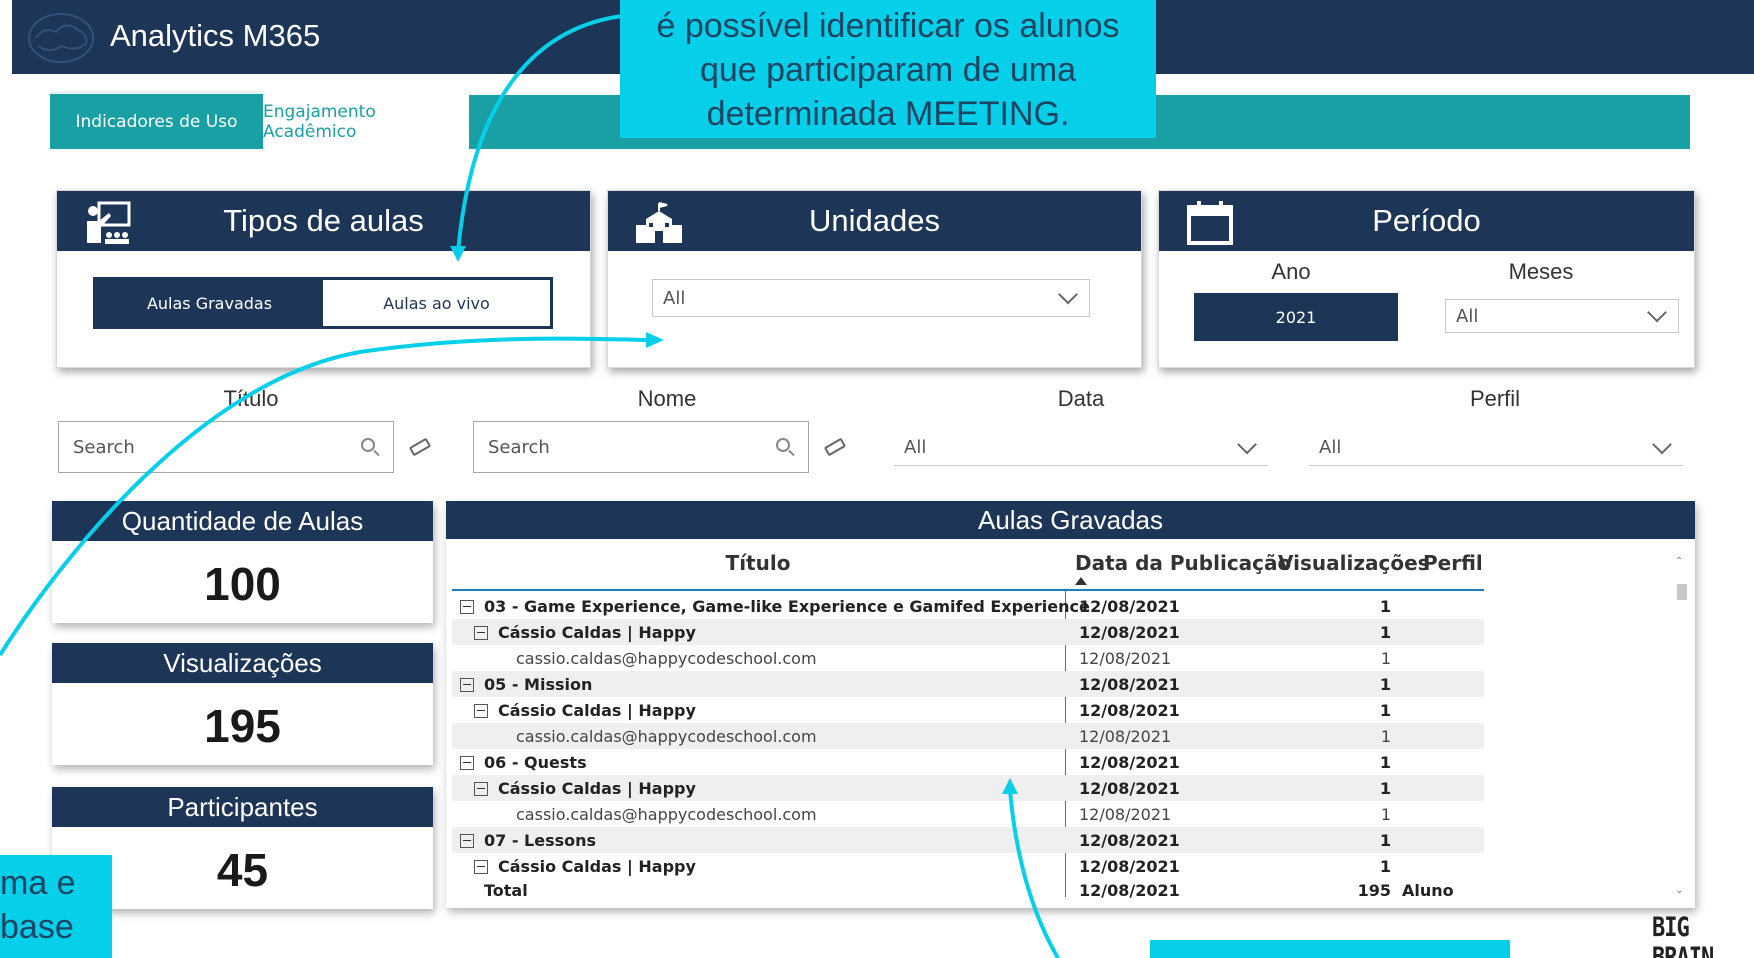 The width and height of the screenshot is (1754, 958). I want to click on arrow-to-aulas-ao-vivo, so click(539, 133).